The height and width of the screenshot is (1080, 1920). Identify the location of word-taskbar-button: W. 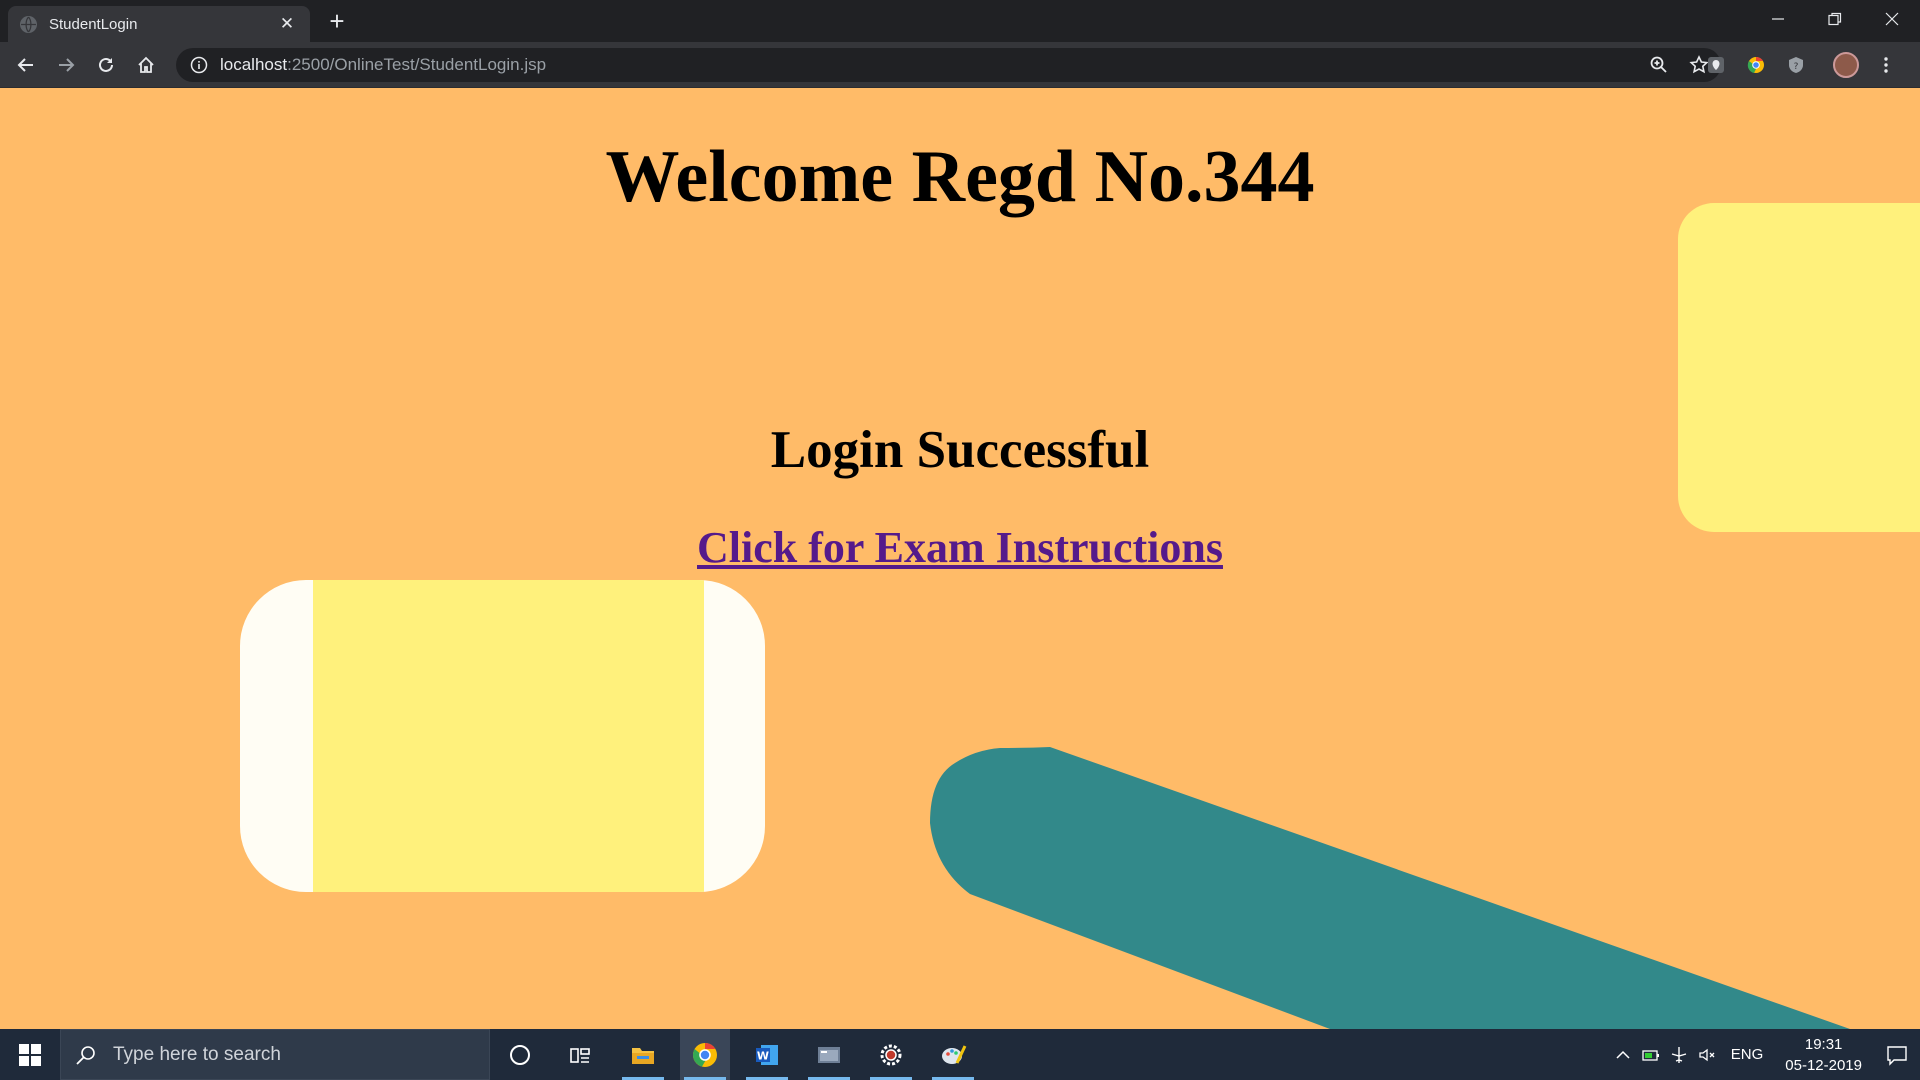
(767, 1054).